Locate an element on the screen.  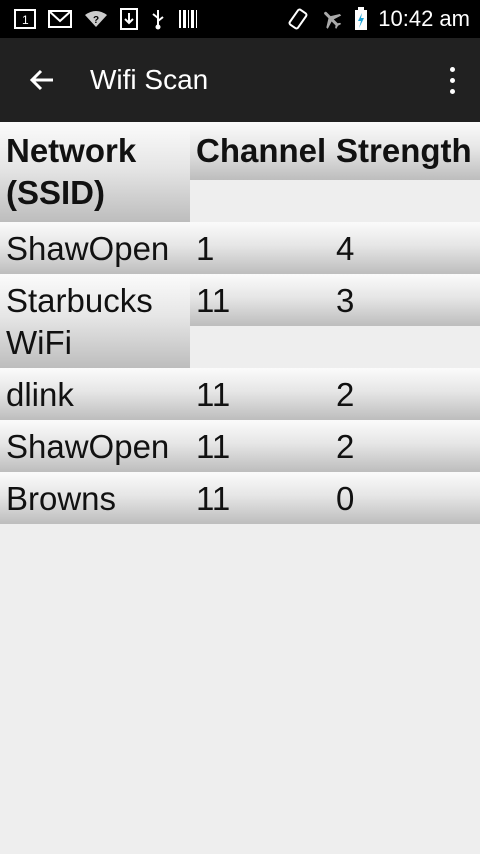
status-time: 10:42 am is located at coordinates (424, 18).